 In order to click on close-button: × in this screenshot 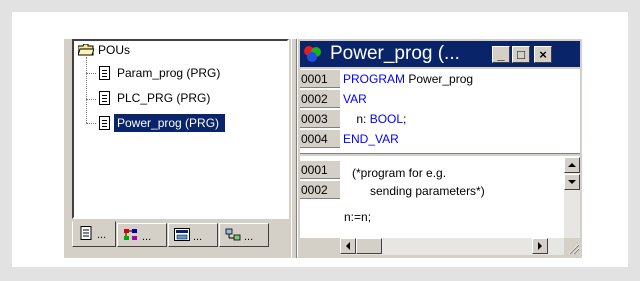, I will do `click(543, 54)`.